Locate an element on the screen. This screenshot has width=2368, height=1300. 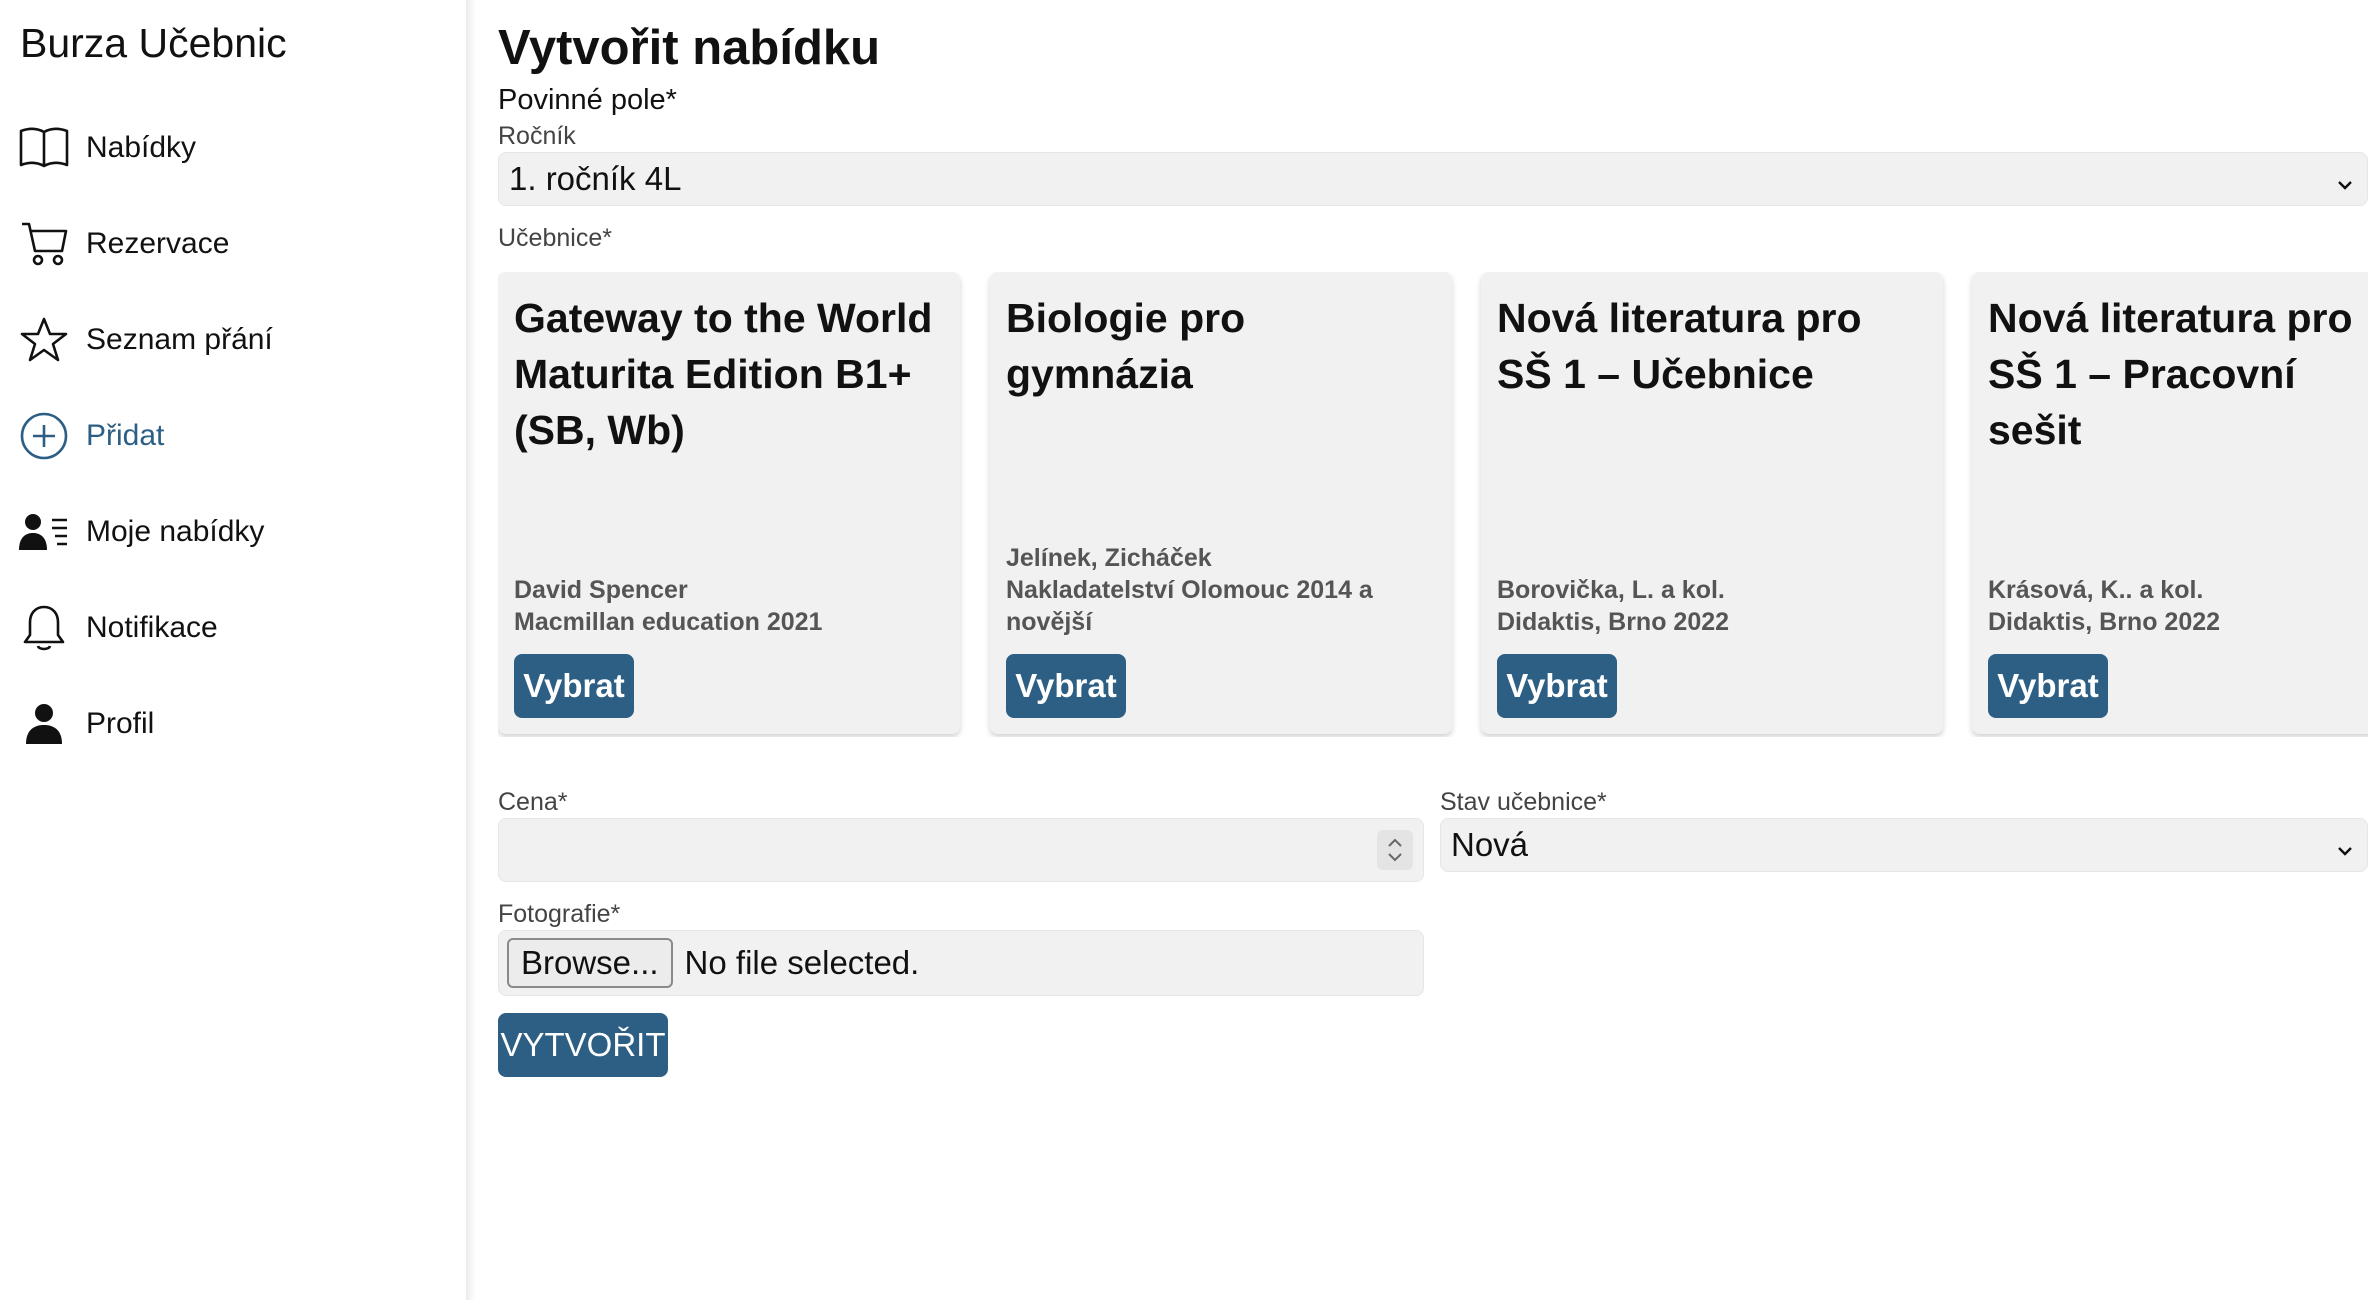
create-button: VYTVOŘIT is located at coordinates (583, 1045).